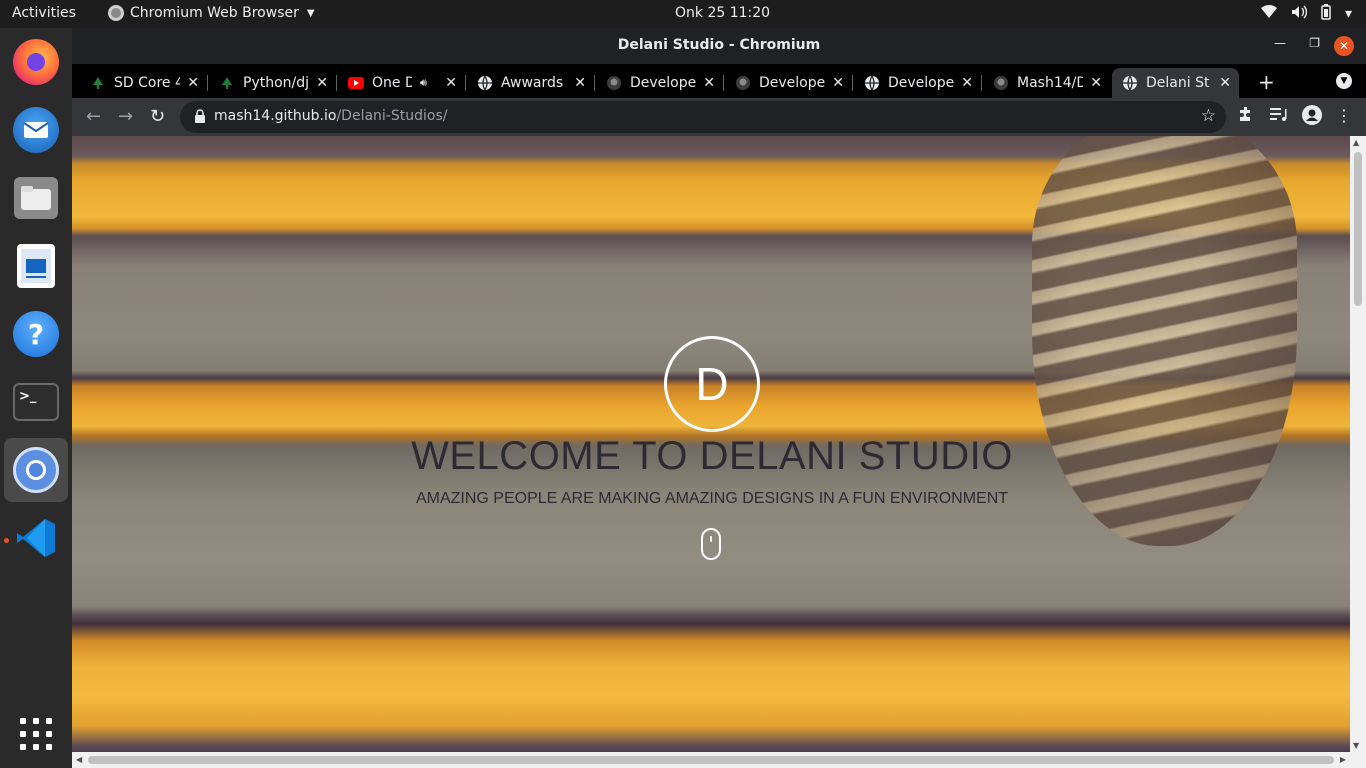 Image resolution: width=1366 pixels, height=768 pixels. I want to click on maximize-icon: ❐, so click(1314, 43).